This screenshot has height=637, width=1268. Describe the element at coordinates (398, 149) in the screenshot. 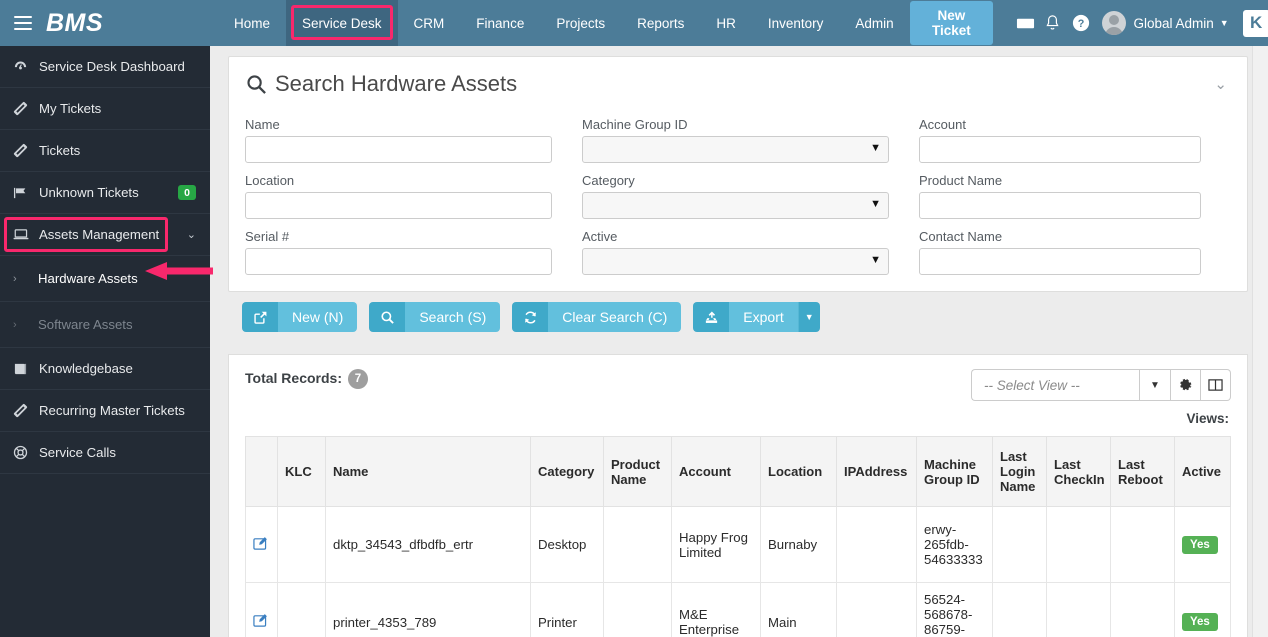

I see `name-input` at that location.